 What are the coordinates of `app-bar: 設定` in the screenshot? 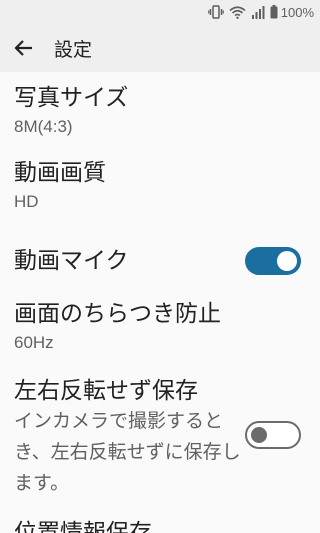 It's located at (160, 48).